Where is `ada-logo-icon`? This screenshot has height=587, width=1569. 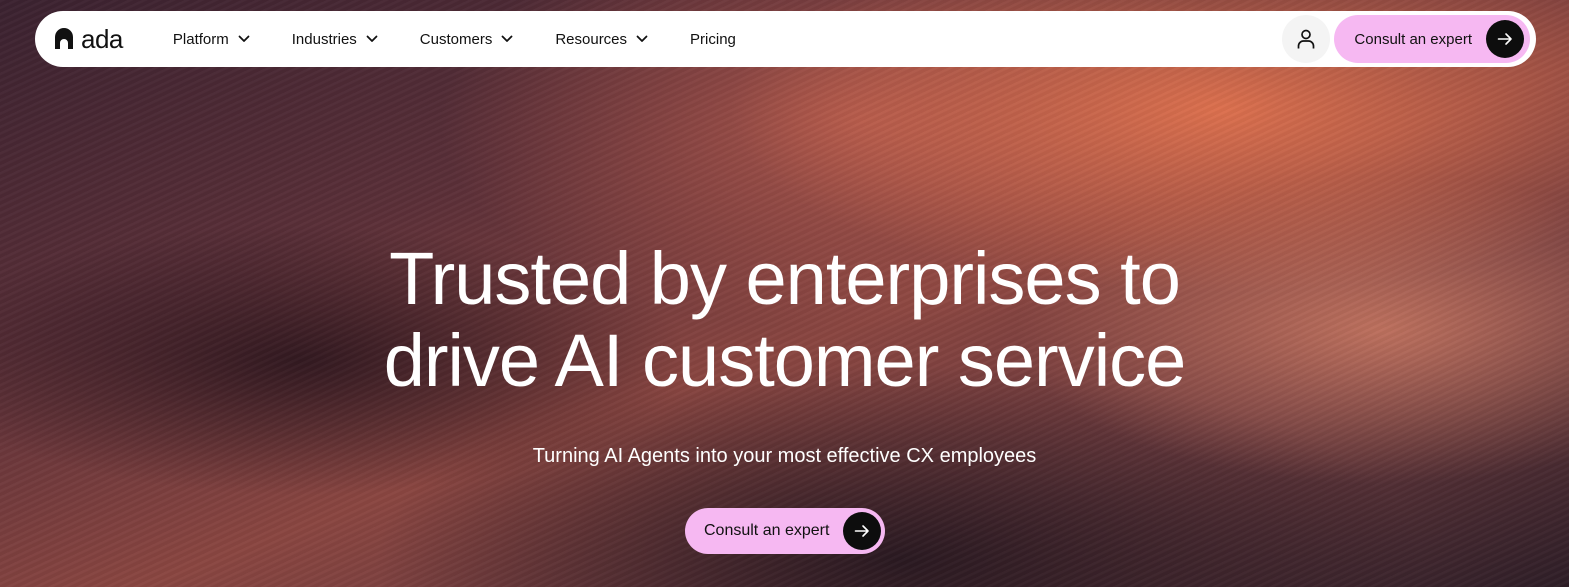 ada-logo-icon is located at coordinates (64, 38).